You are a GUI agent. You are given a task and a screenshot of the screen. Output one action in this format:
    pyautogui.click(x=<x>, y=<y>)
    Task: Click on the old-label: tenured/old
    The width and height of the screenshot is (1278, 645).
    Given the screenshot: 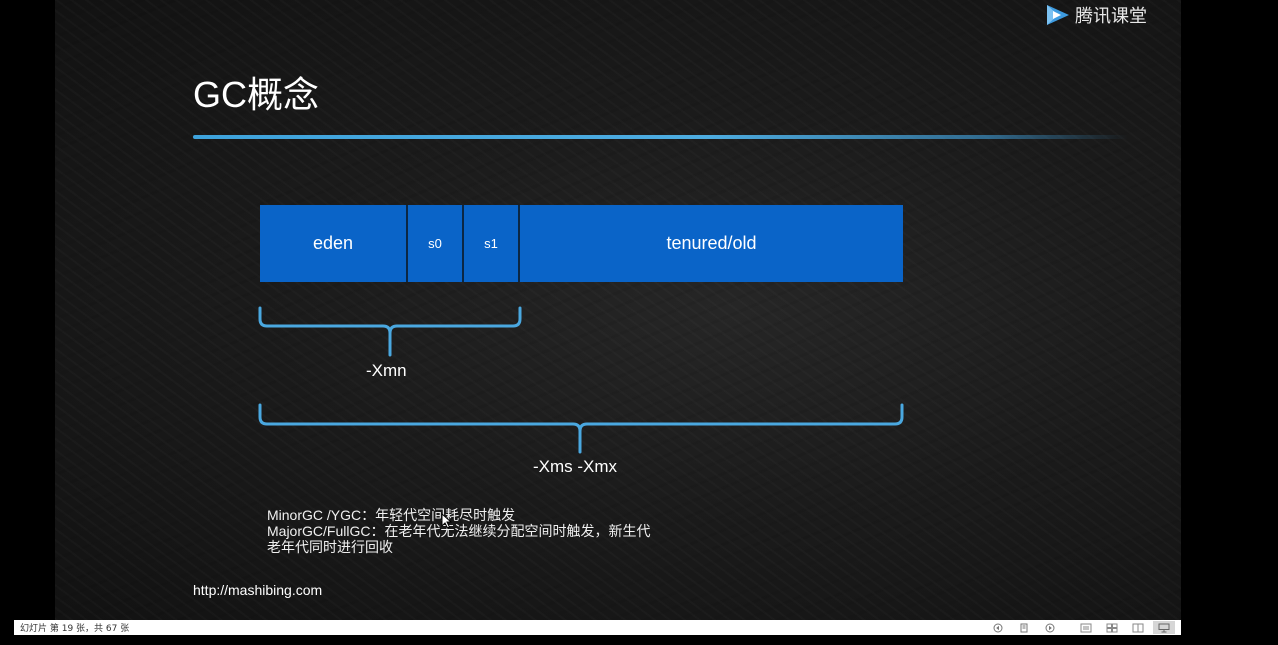 What is the action you would take?
    pyautogui.click(x=711, y=243)
    